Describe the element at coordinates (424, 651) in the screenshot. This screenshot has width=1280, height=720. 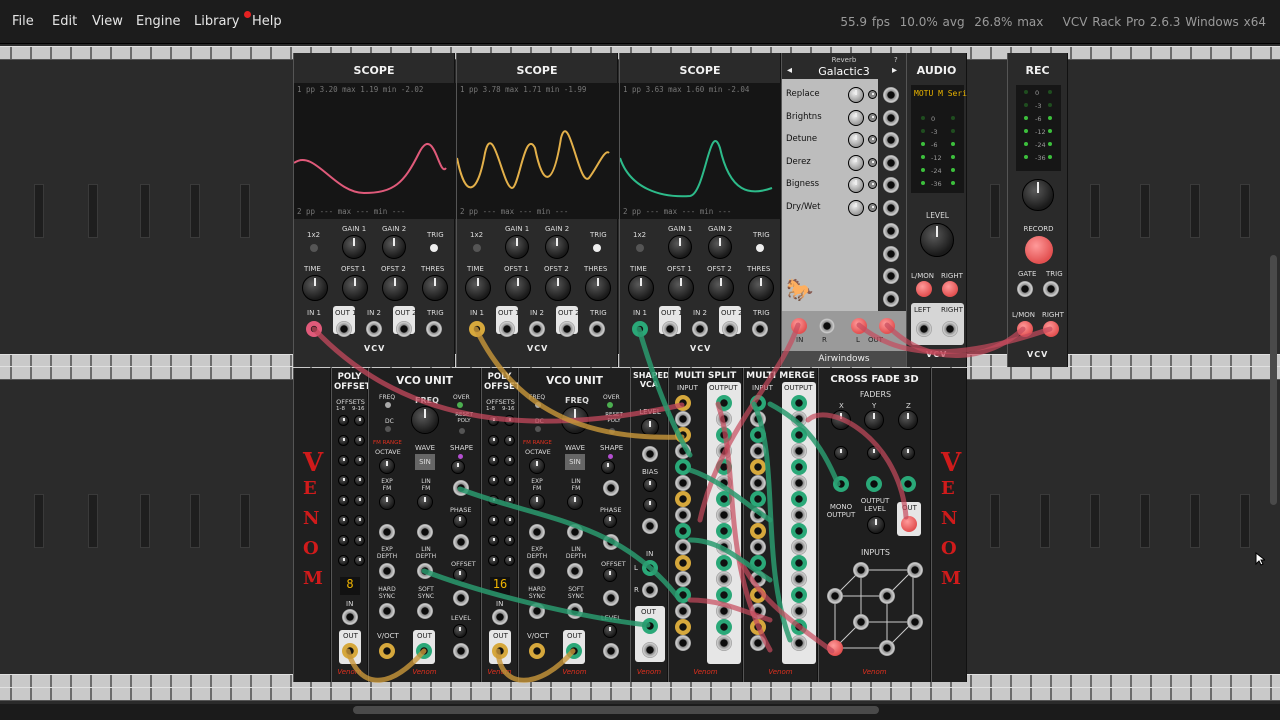
I see `vco-out-jack` at that location.